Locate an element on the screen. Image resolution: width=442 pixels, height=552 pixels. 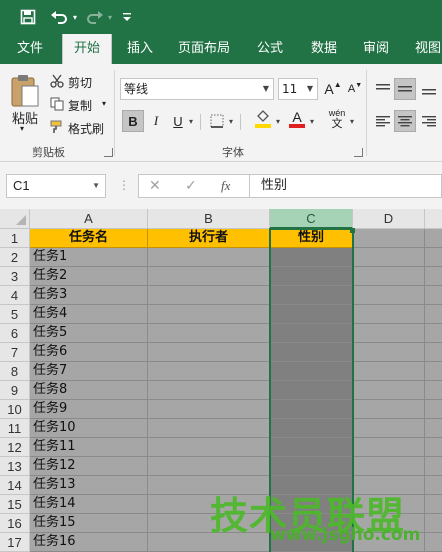
align-middle-button is located at coordinates (405, 89).